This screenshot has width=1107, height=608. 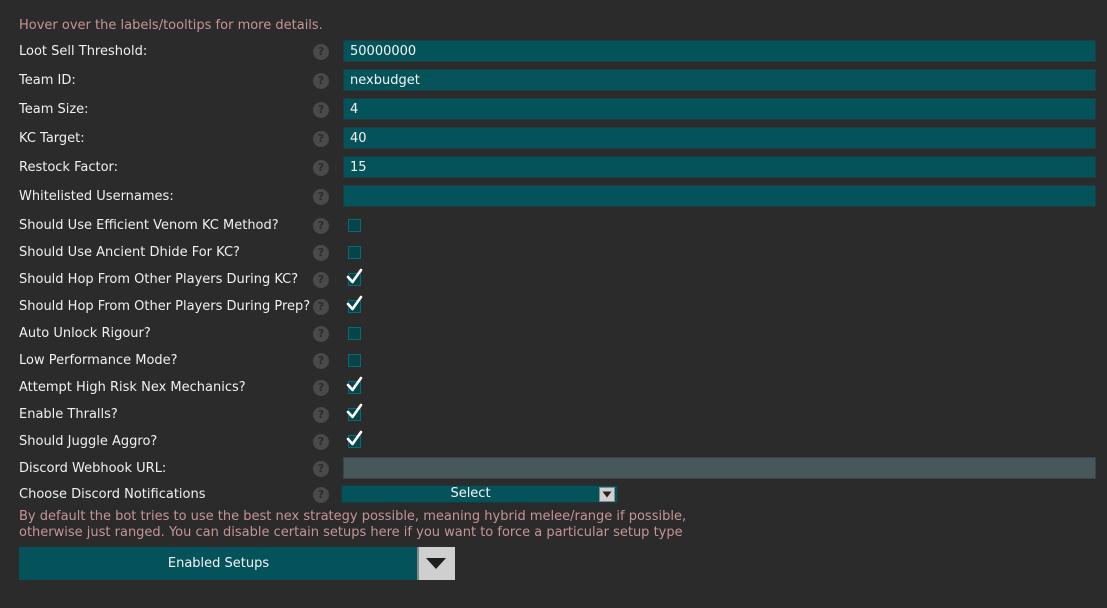 I want to click on high-risk-mechanics-label: Attempt High Risk Nex Mechanics?, so click(x=132, y=387).